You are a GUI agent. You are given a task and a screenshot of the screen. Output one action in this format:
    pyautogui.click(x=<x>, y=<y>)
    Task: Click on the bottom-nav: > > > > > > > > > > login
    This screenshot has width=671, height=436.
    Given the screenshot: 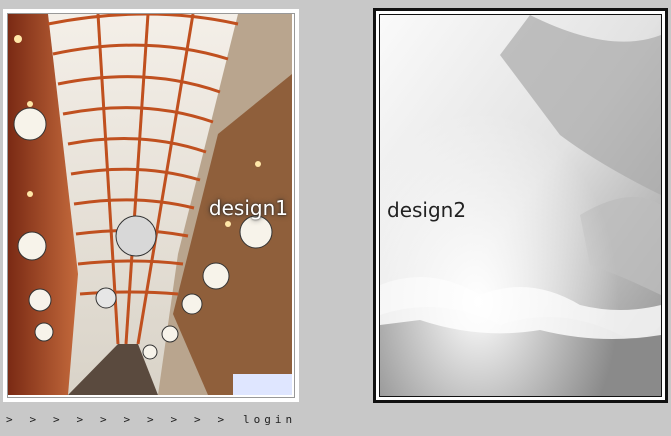 What is the action you would take?
    pyautogui.click(x=151, y=419)
    